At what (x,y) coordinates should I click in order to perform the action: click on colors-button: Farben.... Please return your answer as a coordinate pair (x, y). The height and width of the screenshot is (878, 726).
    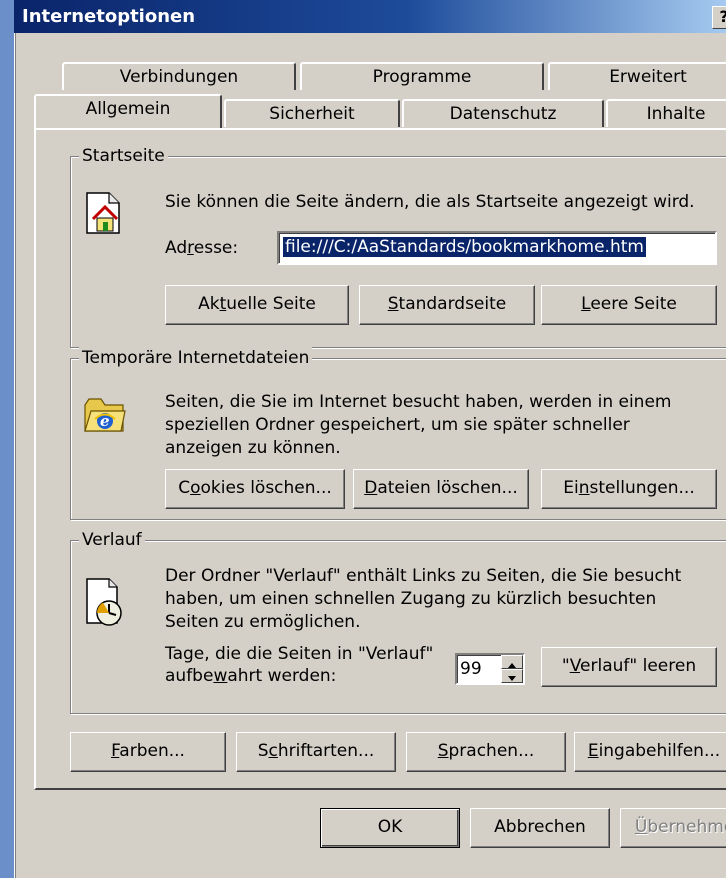
    Looking at the image, I should click on (148, 752).